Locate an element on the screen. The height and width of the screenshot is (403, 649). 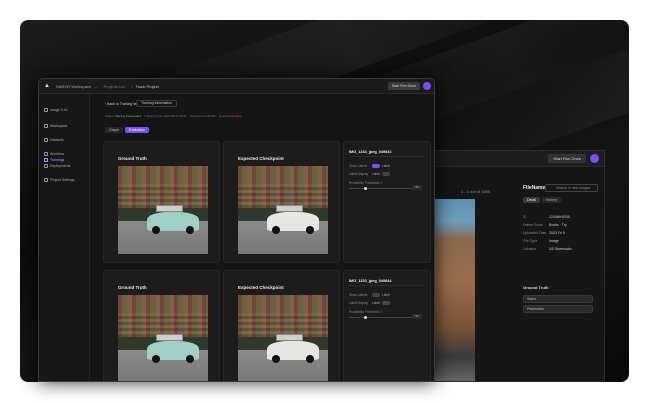
search-input: Search in new images is located at coordinates (571, 188).